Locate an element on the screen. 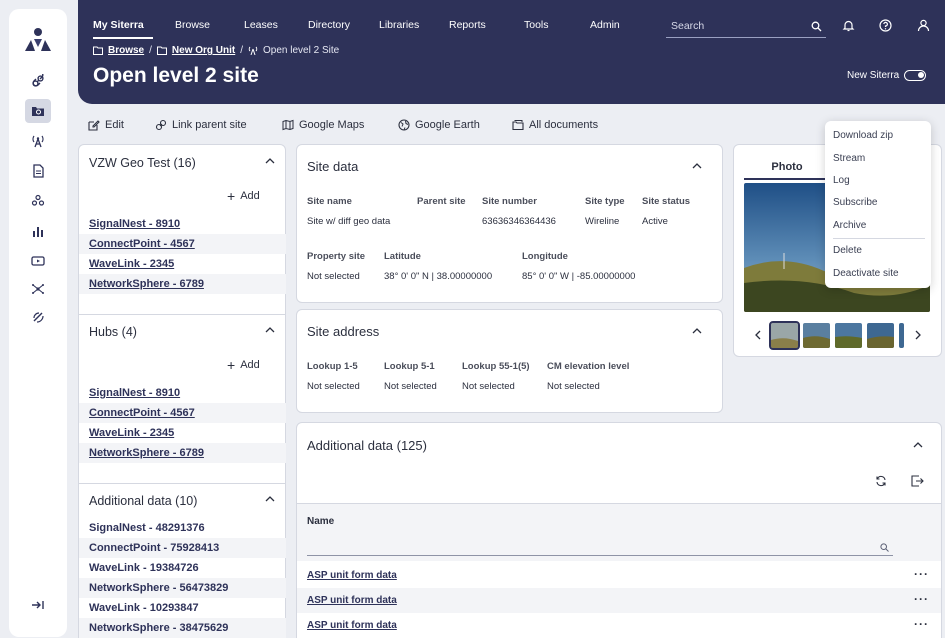 The height and width of the screenshot is (638, 945). nav-tools: Tools is located at coordinates (536, 25).